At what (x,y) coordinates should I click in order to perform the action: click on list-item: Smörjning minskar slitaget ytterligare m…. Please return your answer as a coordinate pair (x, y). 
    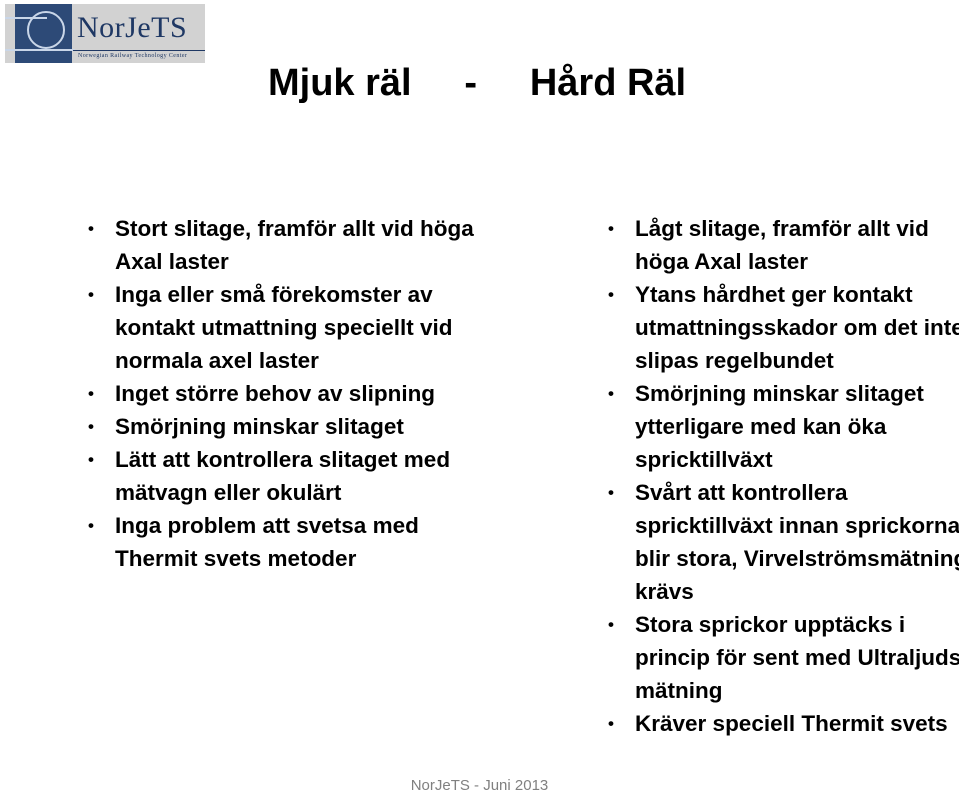
    Looking at the image, I should click on (778, 426).